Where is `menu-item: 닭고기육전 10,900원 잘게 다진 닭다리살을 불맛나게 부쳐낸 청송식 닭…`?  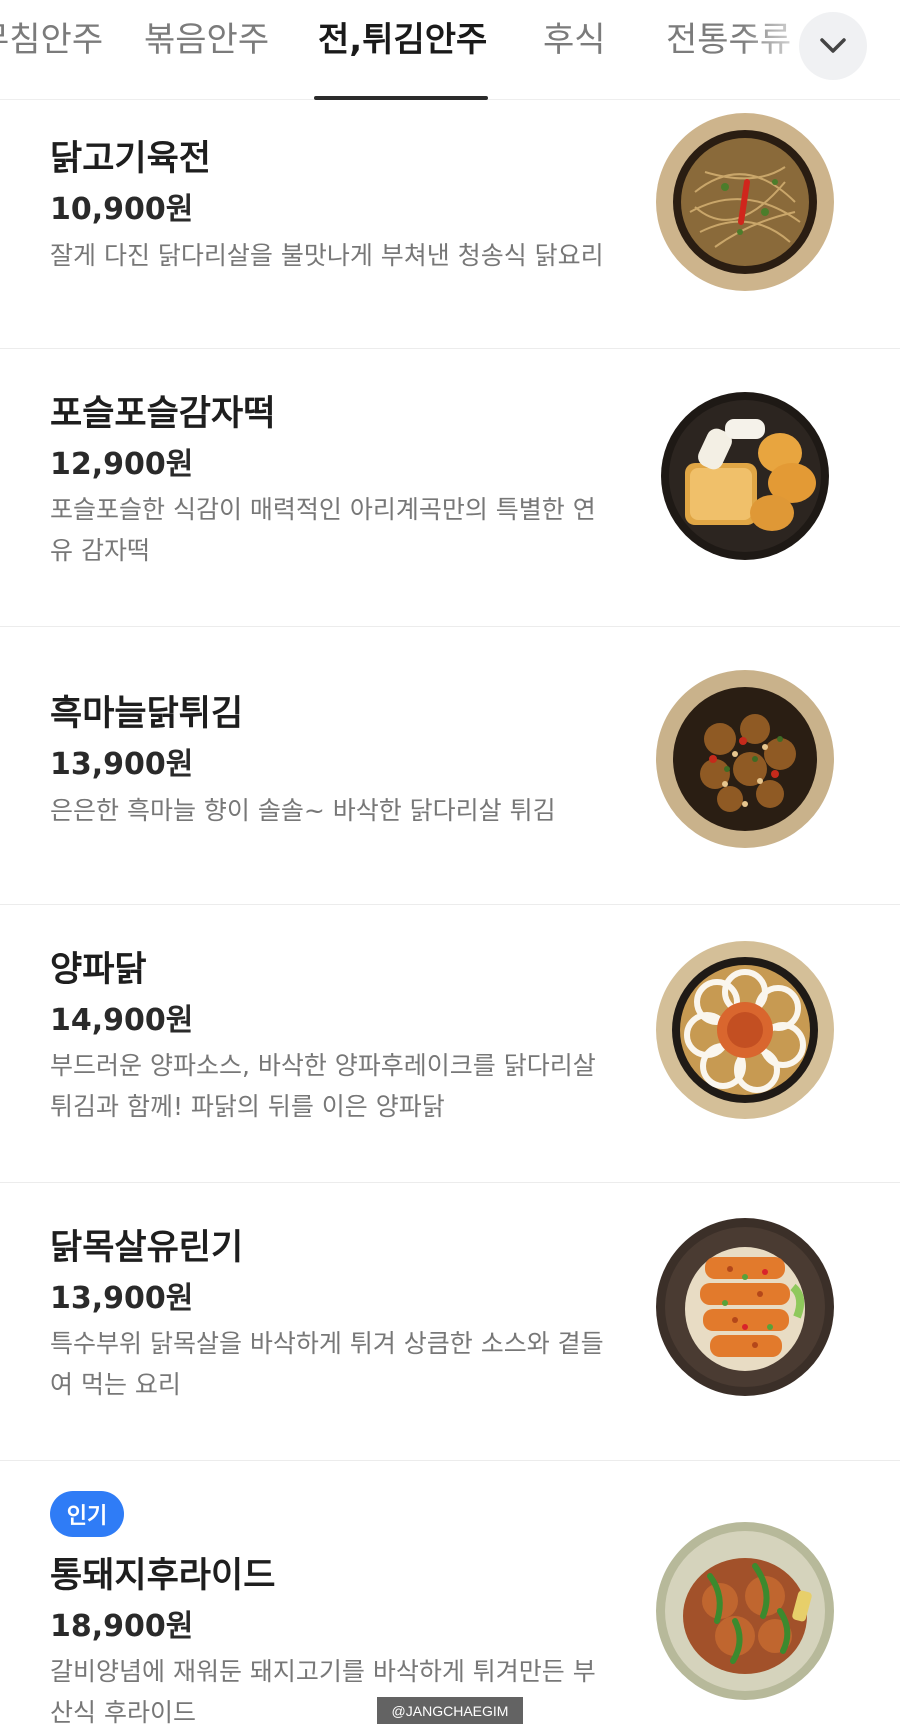
menu-item: 닭고기육전 10,900원 잘게 다진 닭다리살을 불맛나게 부쳐낸 청송식 닭… is located at coordinates (450, 224).